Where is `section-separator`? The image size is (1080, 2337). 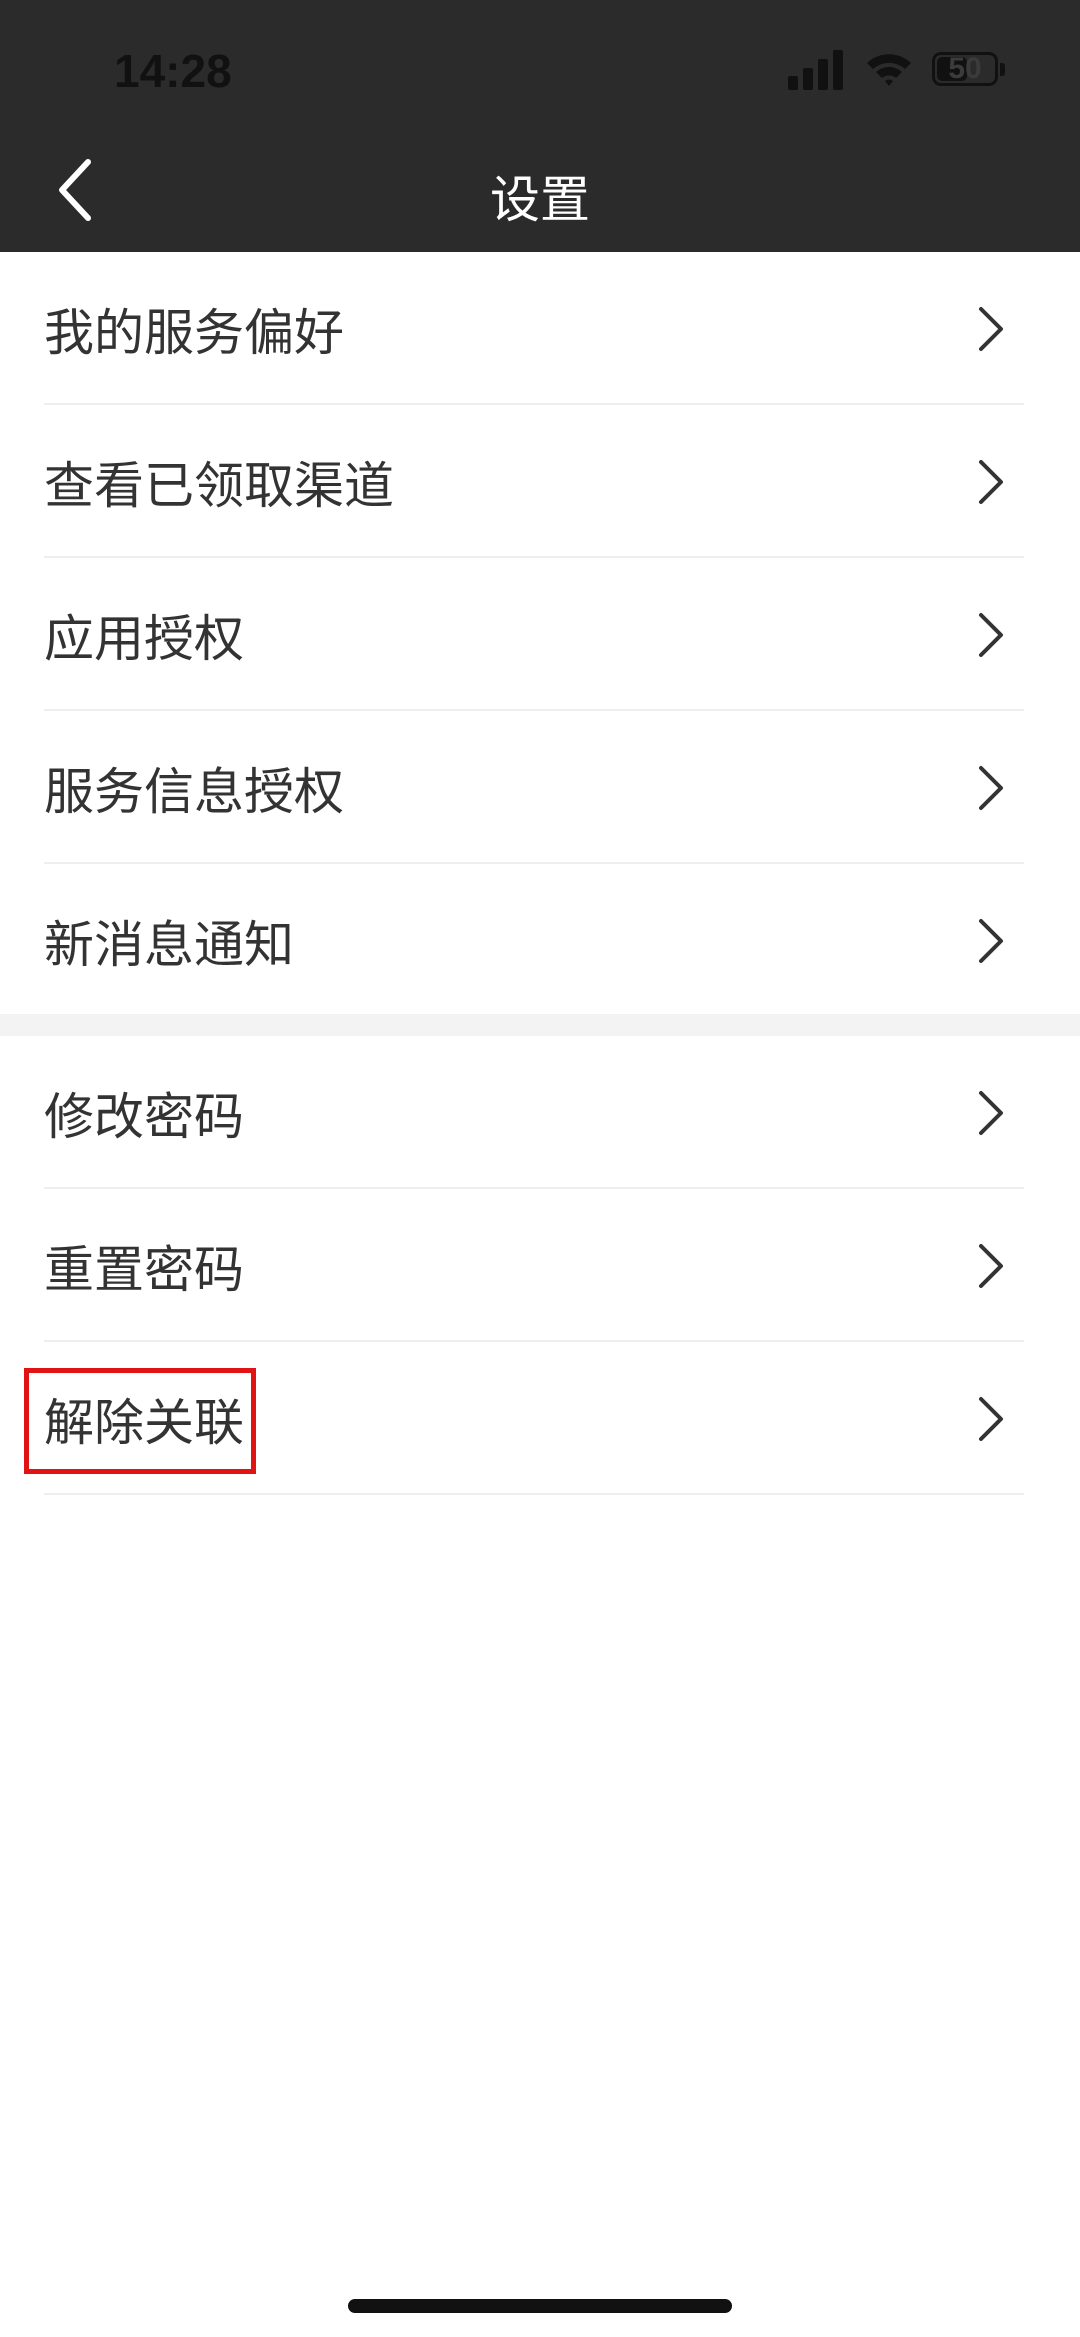
section-separator is located at coordinates (540, 1025).